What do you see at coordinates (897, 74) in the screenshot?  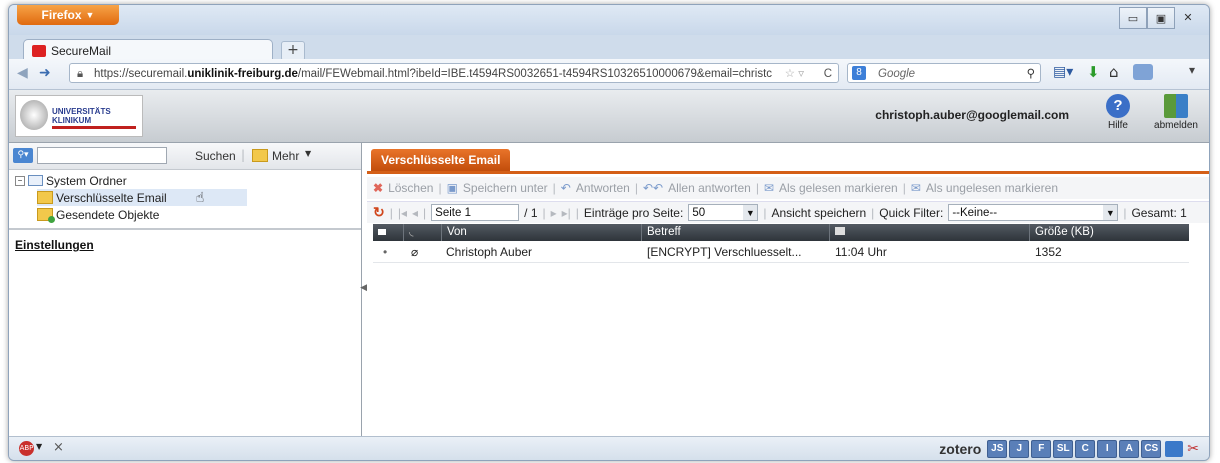 I see `search-placeholder: Google` at bounding box center [897, 74].